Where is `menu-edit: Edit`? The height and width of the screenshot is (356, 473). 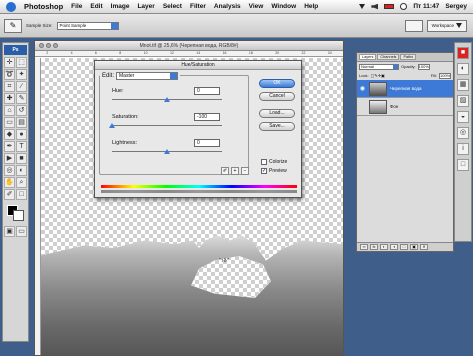 menu-edit: Edit is located at coordinates (96, 6).